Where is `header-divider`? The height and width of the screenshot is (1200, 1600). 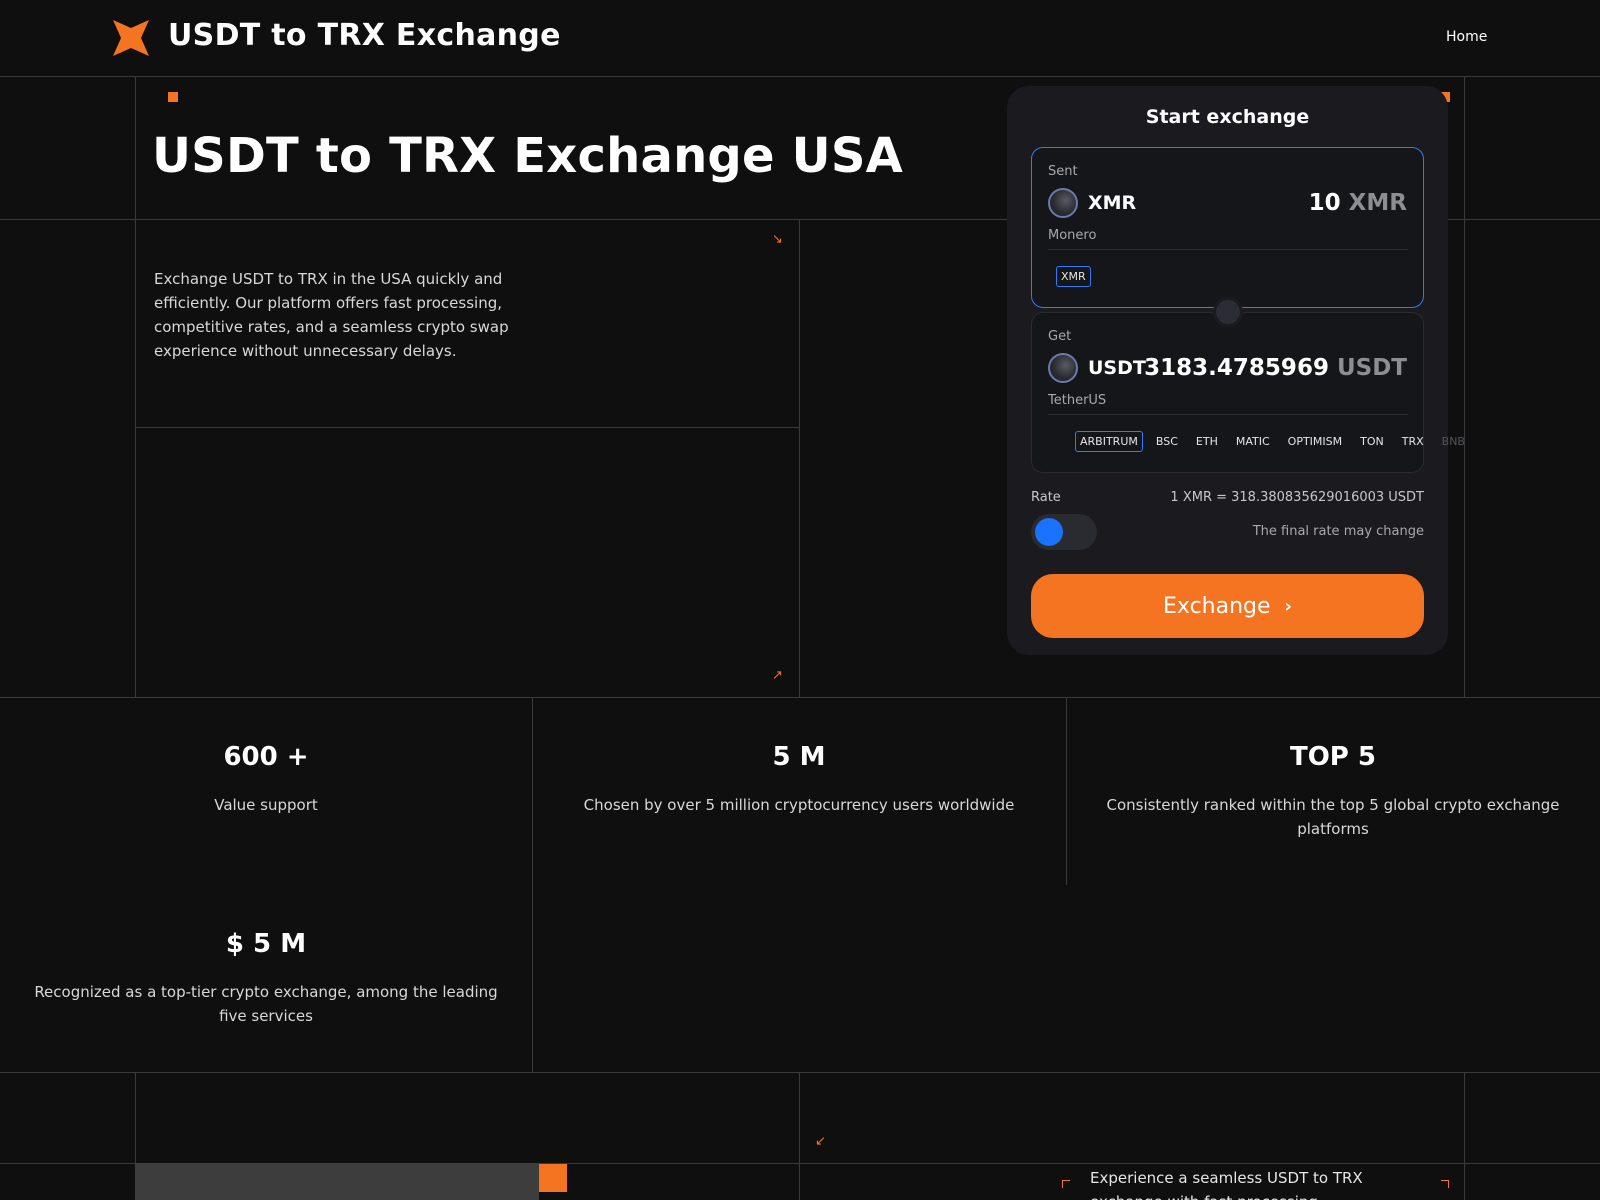 header-divider is located at coordinates (800, 76).